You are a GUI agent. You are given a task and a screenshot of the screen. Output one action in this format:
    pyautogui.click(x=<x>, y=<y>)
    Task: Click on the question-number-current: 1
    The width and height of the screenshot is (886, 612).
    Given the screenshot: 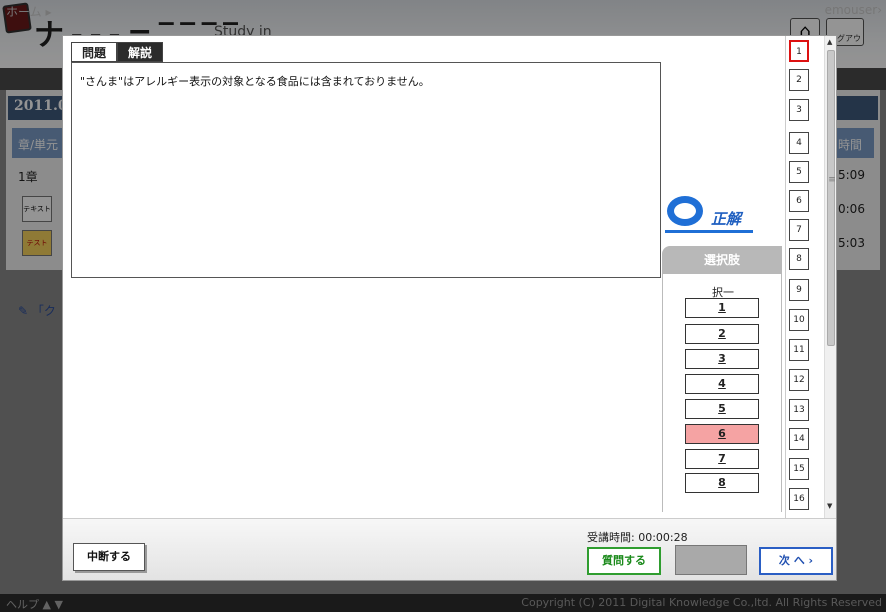 What is the action you would take?
    pyautogui.click(x=799, y=51)
    